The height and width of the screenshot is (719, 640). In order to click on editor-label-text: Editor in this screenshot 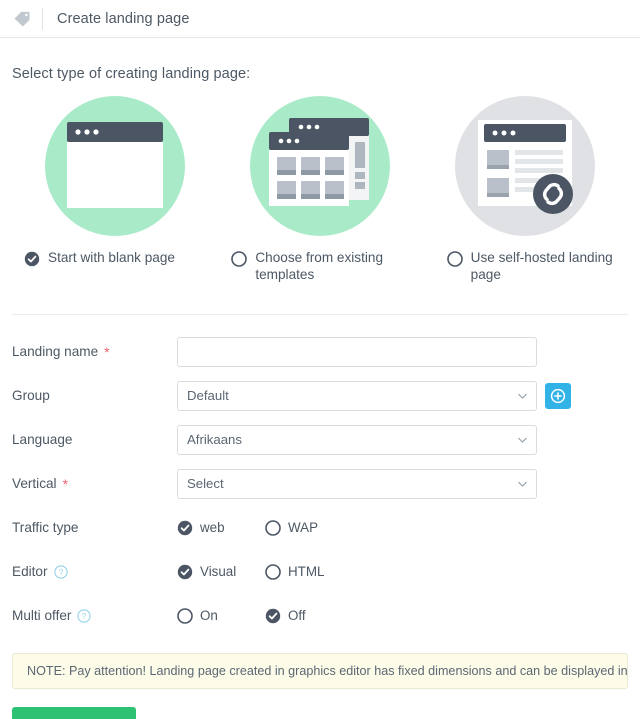, I will do `click(30, 572)`.